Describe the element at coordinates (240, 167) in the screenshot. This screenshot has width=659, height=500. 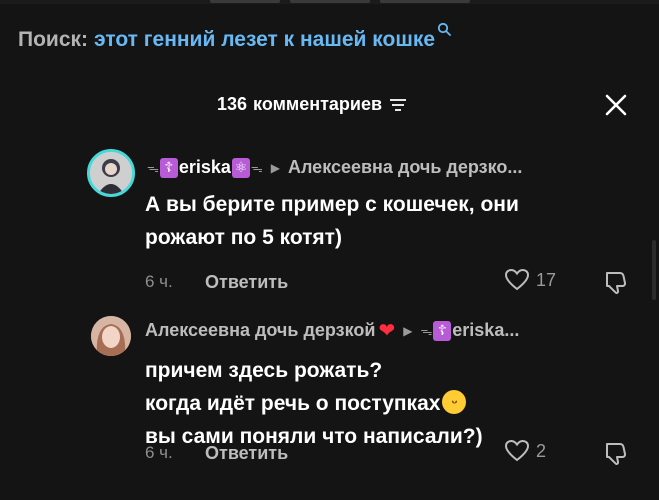
I see `atom-badge-icon: ⚛` at that location.